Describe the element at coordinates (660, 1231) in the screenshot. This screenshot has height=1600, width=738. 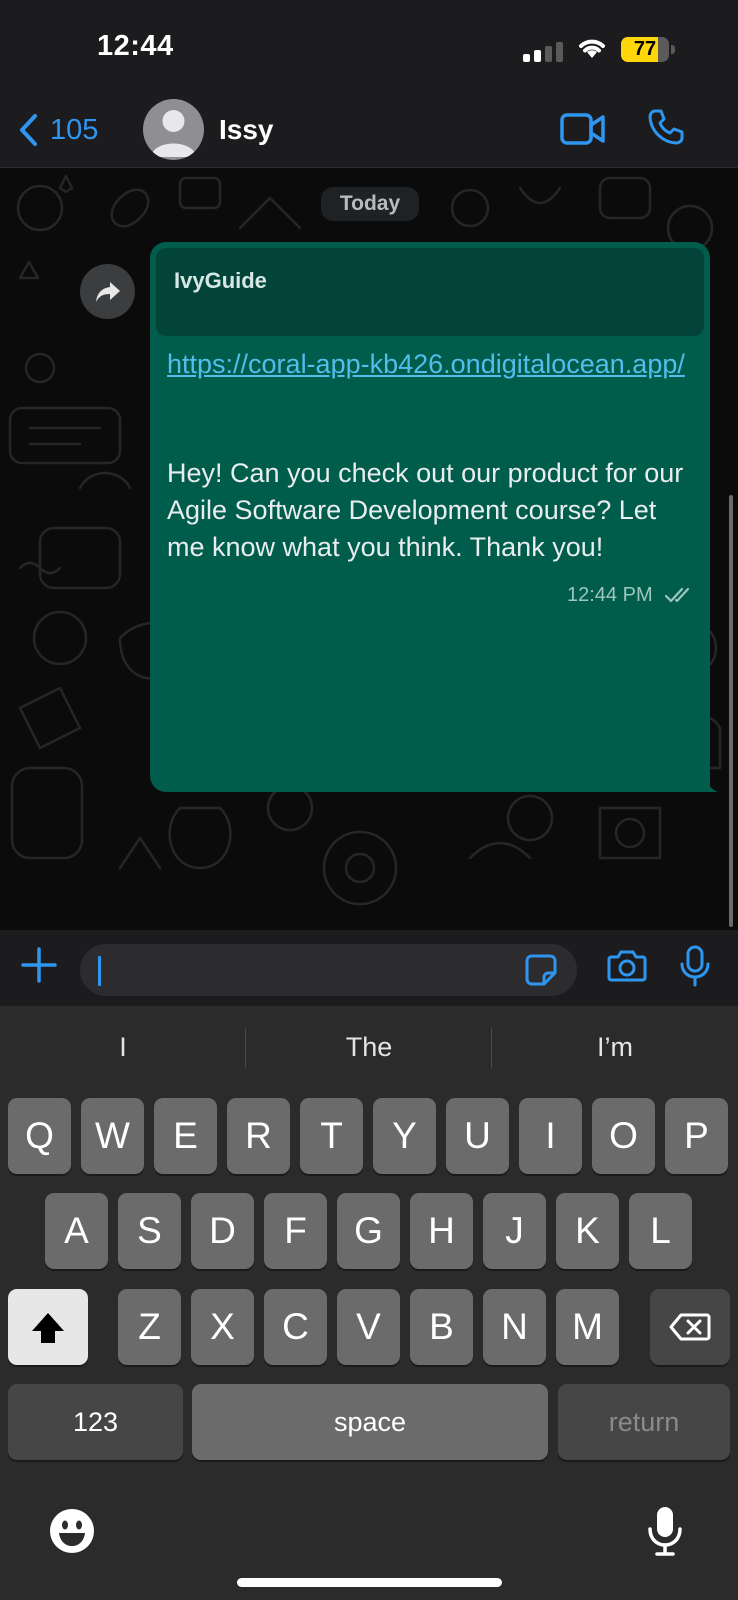
I see `key-l: L` at that location.